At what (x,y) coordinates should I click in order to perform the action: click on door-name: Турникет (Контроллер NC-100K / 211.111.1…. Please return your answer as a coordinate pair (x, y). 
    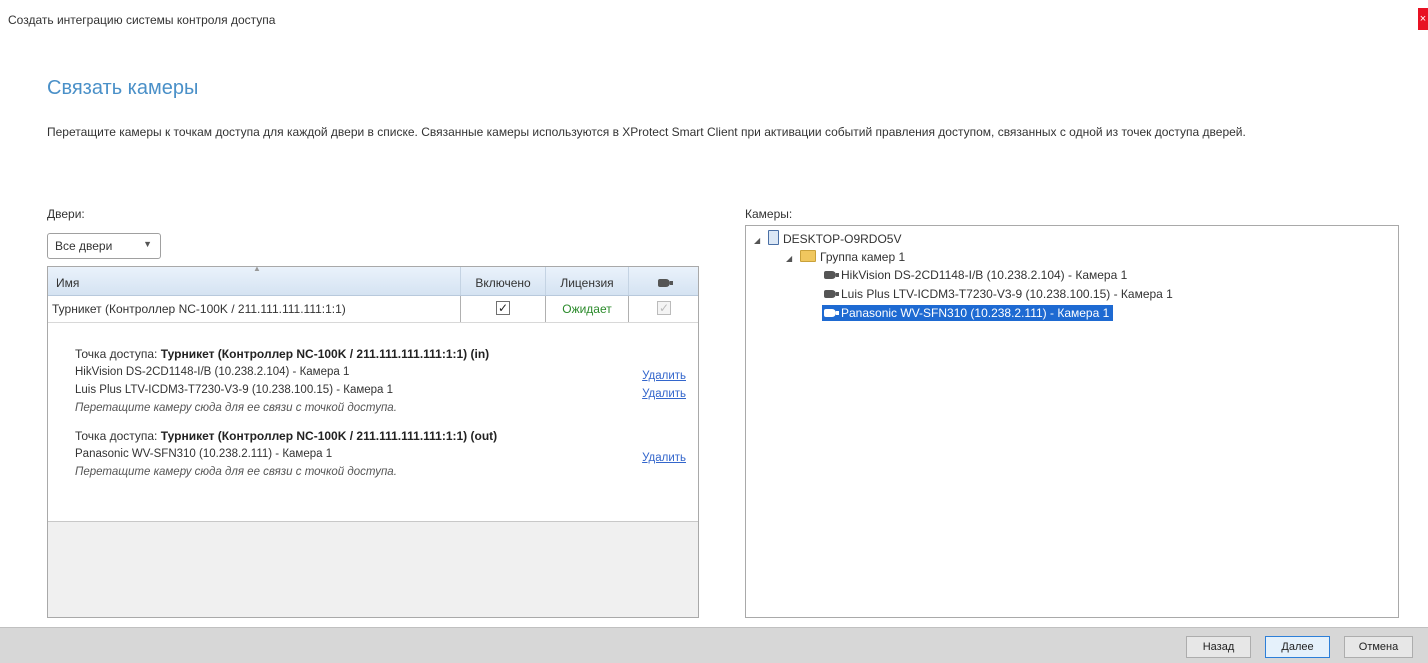
    Looking at the image, I should click on (199, 309).